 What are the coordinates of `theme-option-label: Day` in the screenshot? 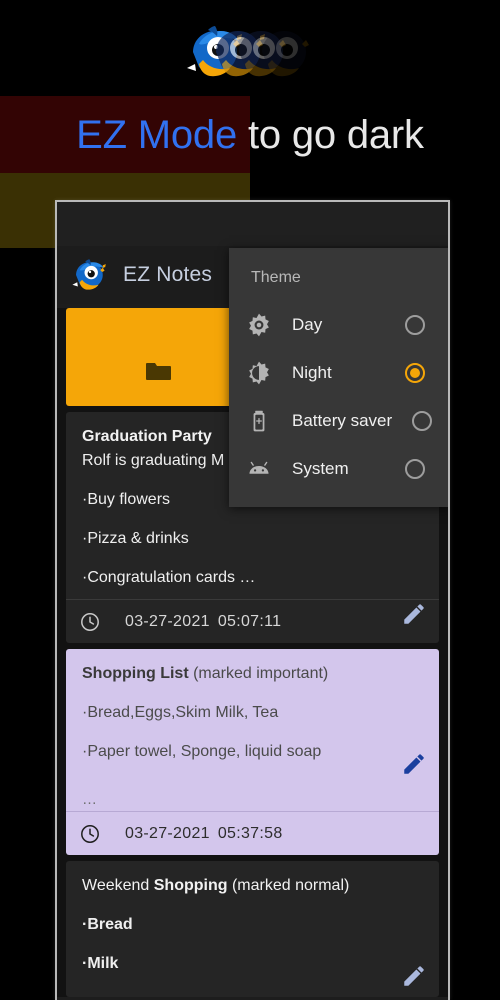 It's located at (307, 324).